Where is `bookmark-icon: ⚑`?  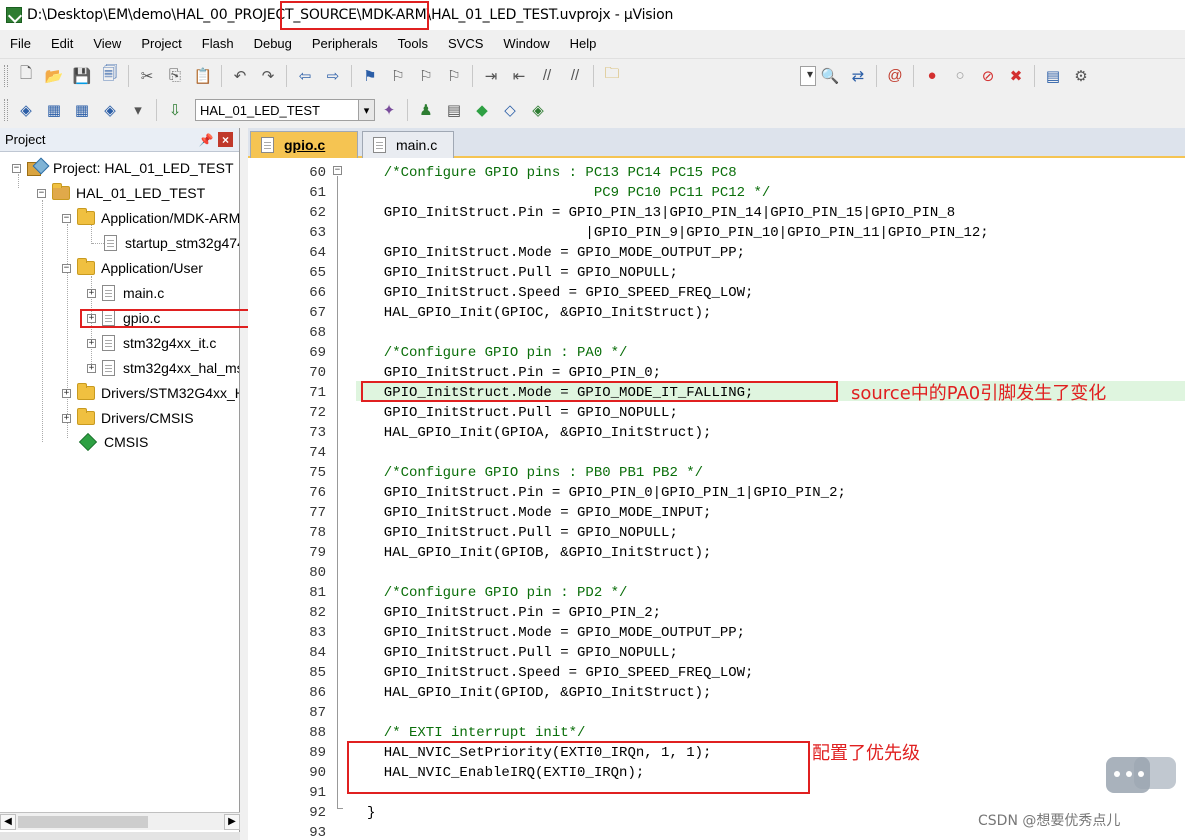 bookmark-icon: ⚑ is located at coordinates (370, 76).